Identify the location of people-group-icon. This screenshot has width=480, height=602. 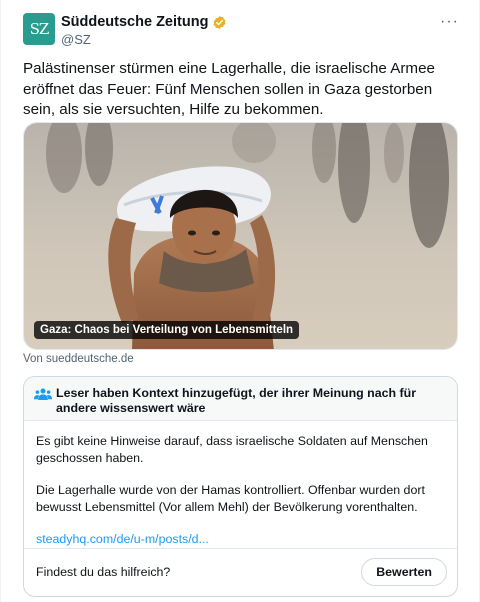
(43, 394).